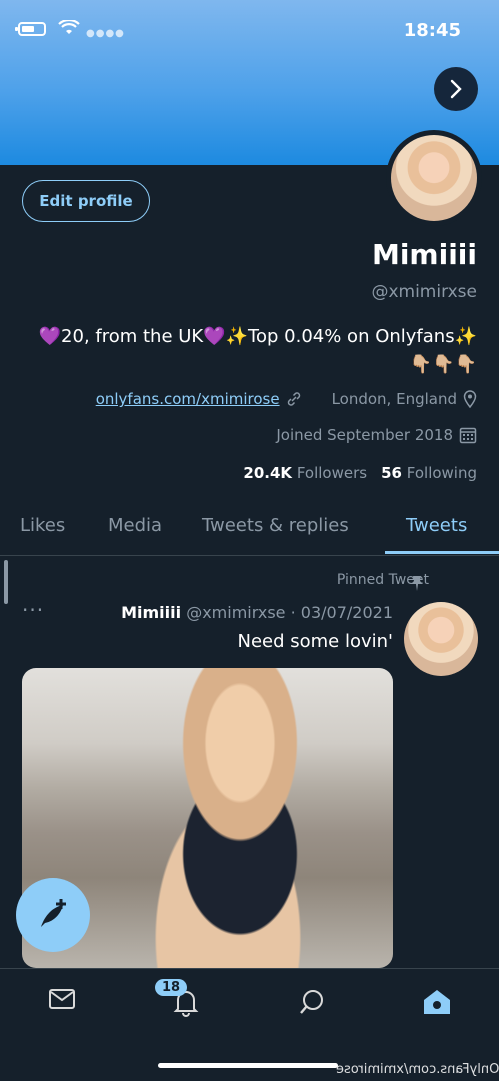 This screenshot has height=1081, width=499. What do you see at coordinates (436, 525) in the screenshot?
I see `tab-tweets: Tweets` at bounding box center [436, 525].